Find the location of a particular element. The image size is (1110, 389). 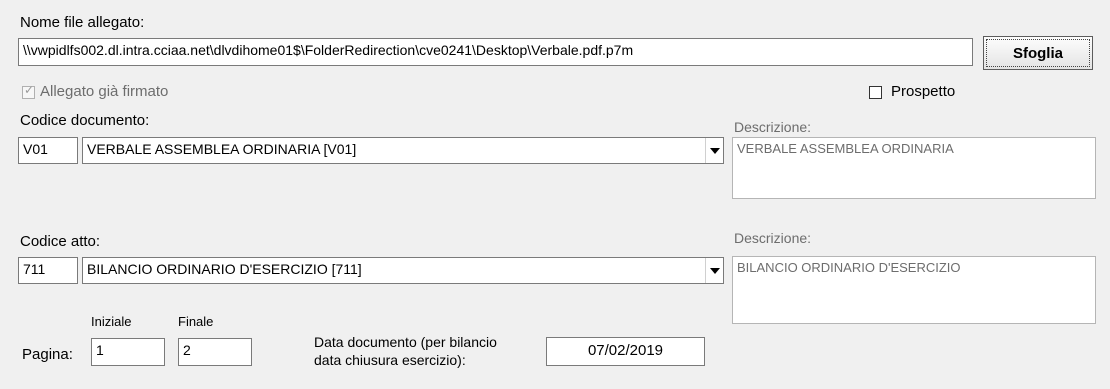

browse-button: Sfoglia is located at coordinates (1038, 53).